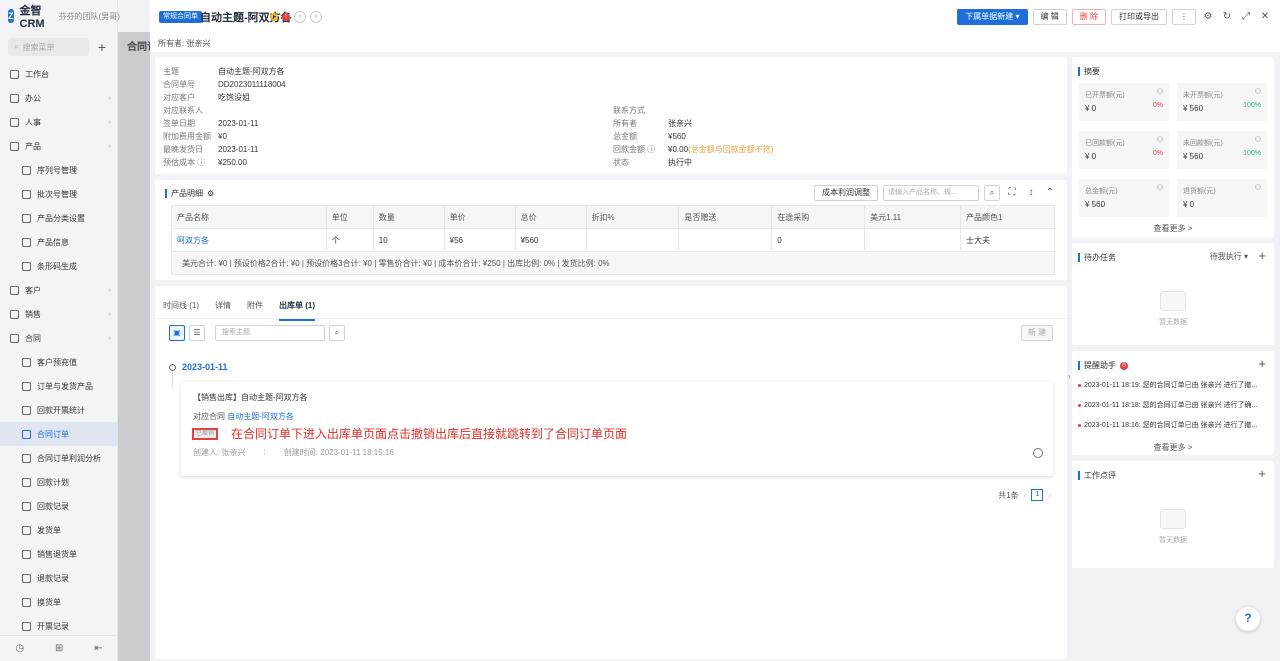 This screenshot has width=1280, height=661. What do you see at coordinates (59, 648) in the screenshot?
I see `layout-icon: ⊞` at bounding box center [59, 648].